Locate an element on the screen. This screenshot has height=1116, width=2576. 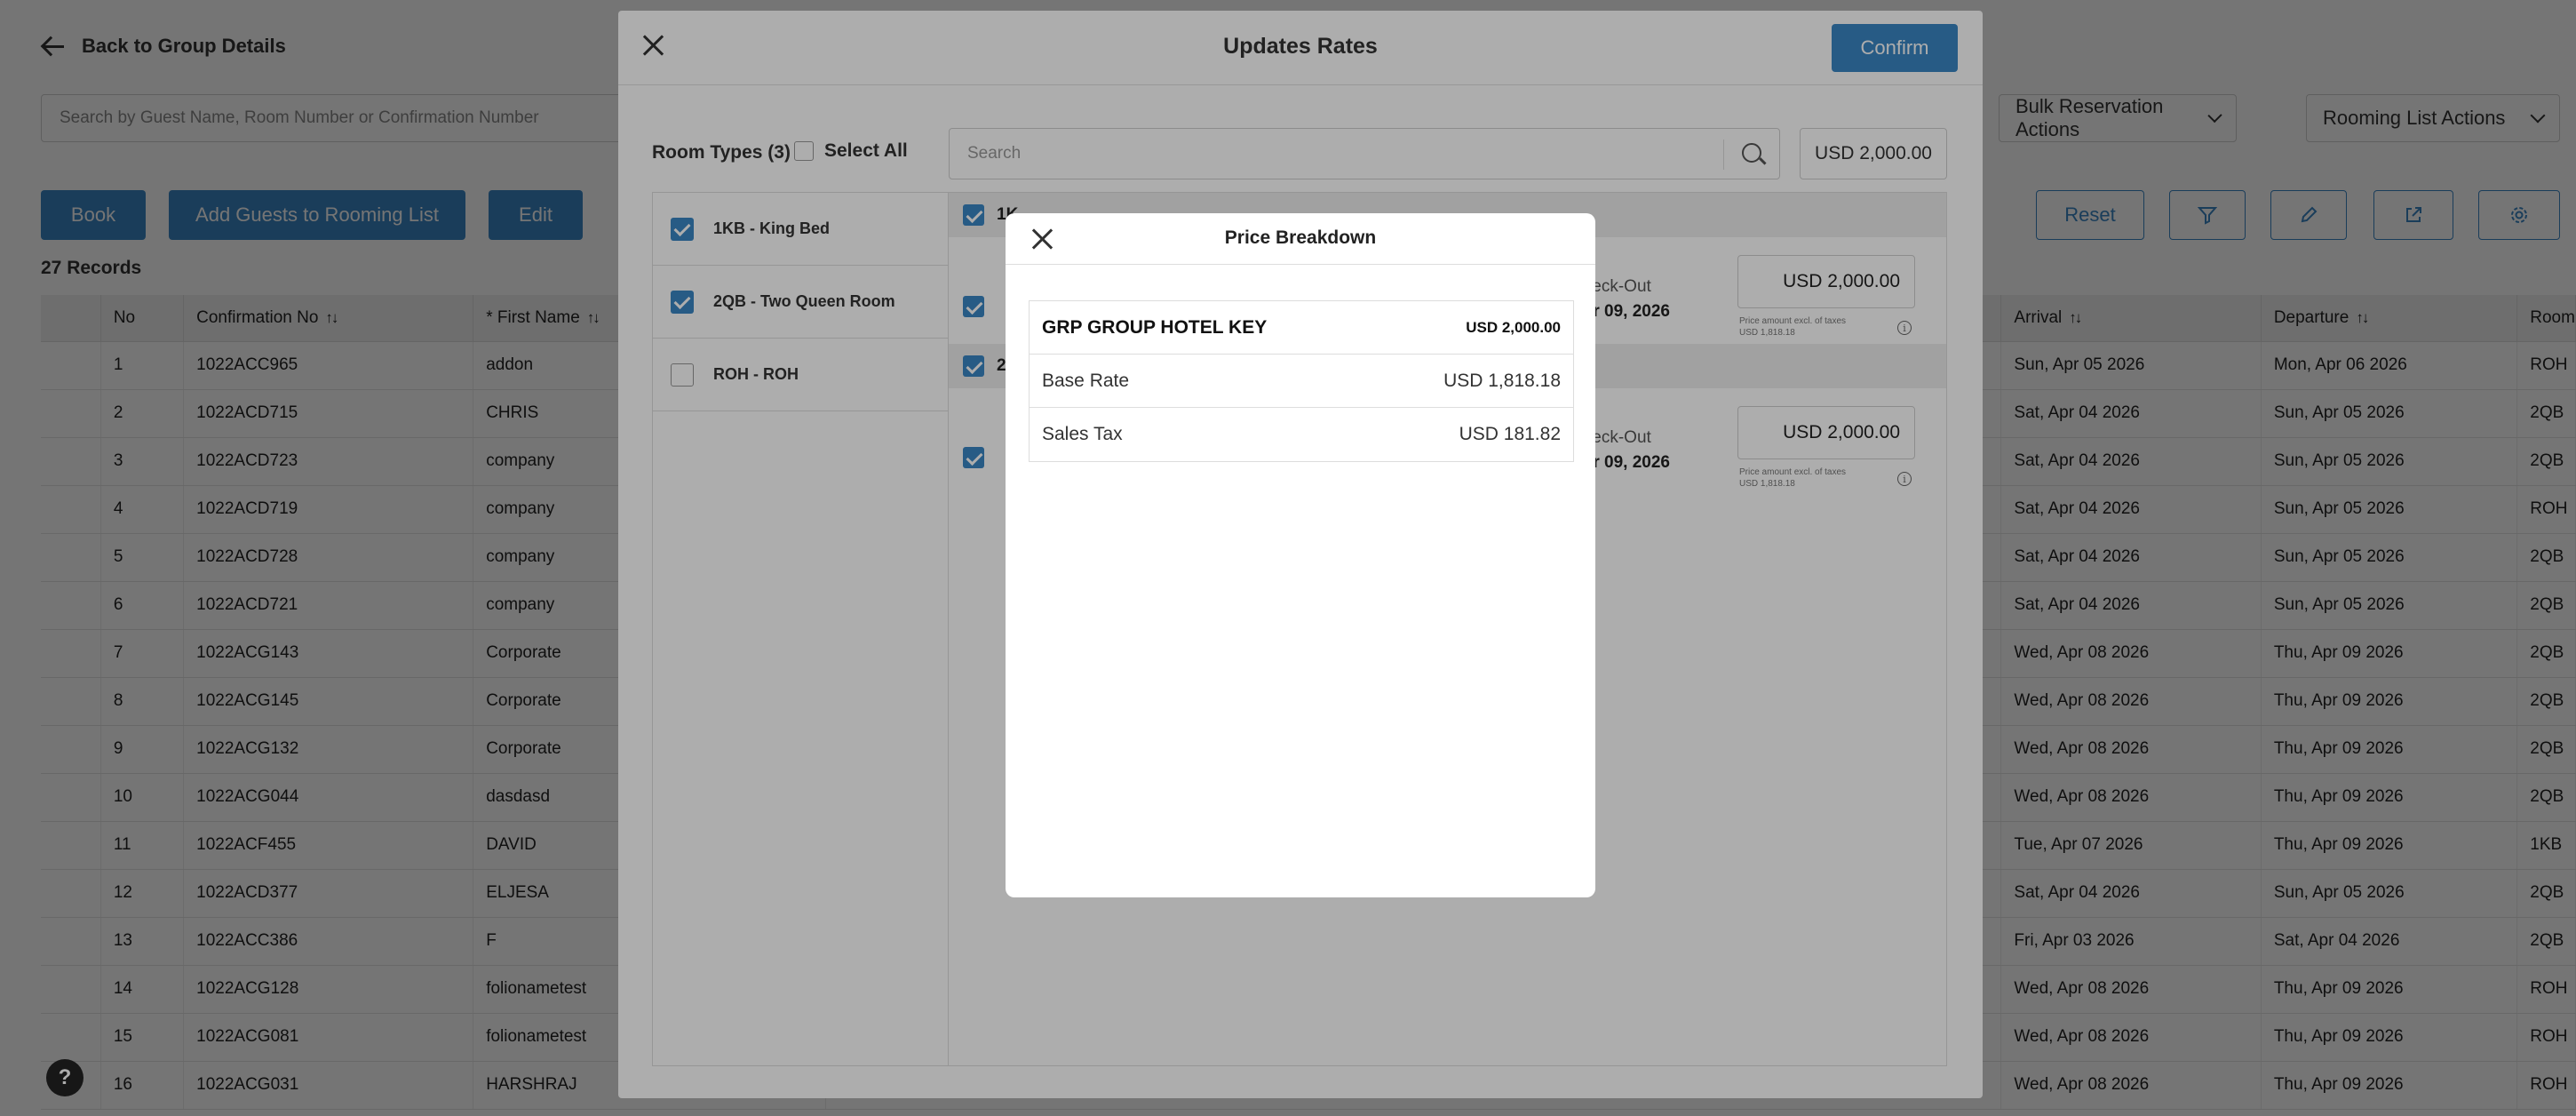
breakdown-header-row: GRP GROUP HOTEL KEY USD 2,000.00 is located at coordinates (1301, 328).